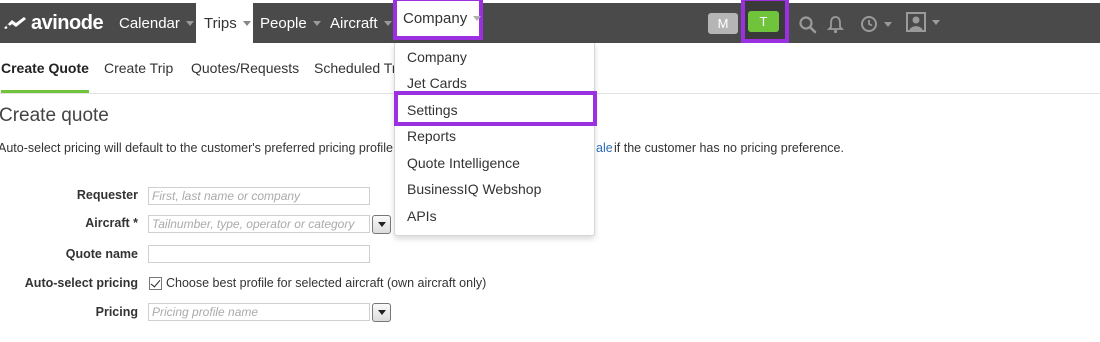 The height and width of the screenshot is (342, 1100). Describe the element at coordinates (245, 68) in the screenshot. I see `tab-quotes-requests: Quotes/Requests` at that location.